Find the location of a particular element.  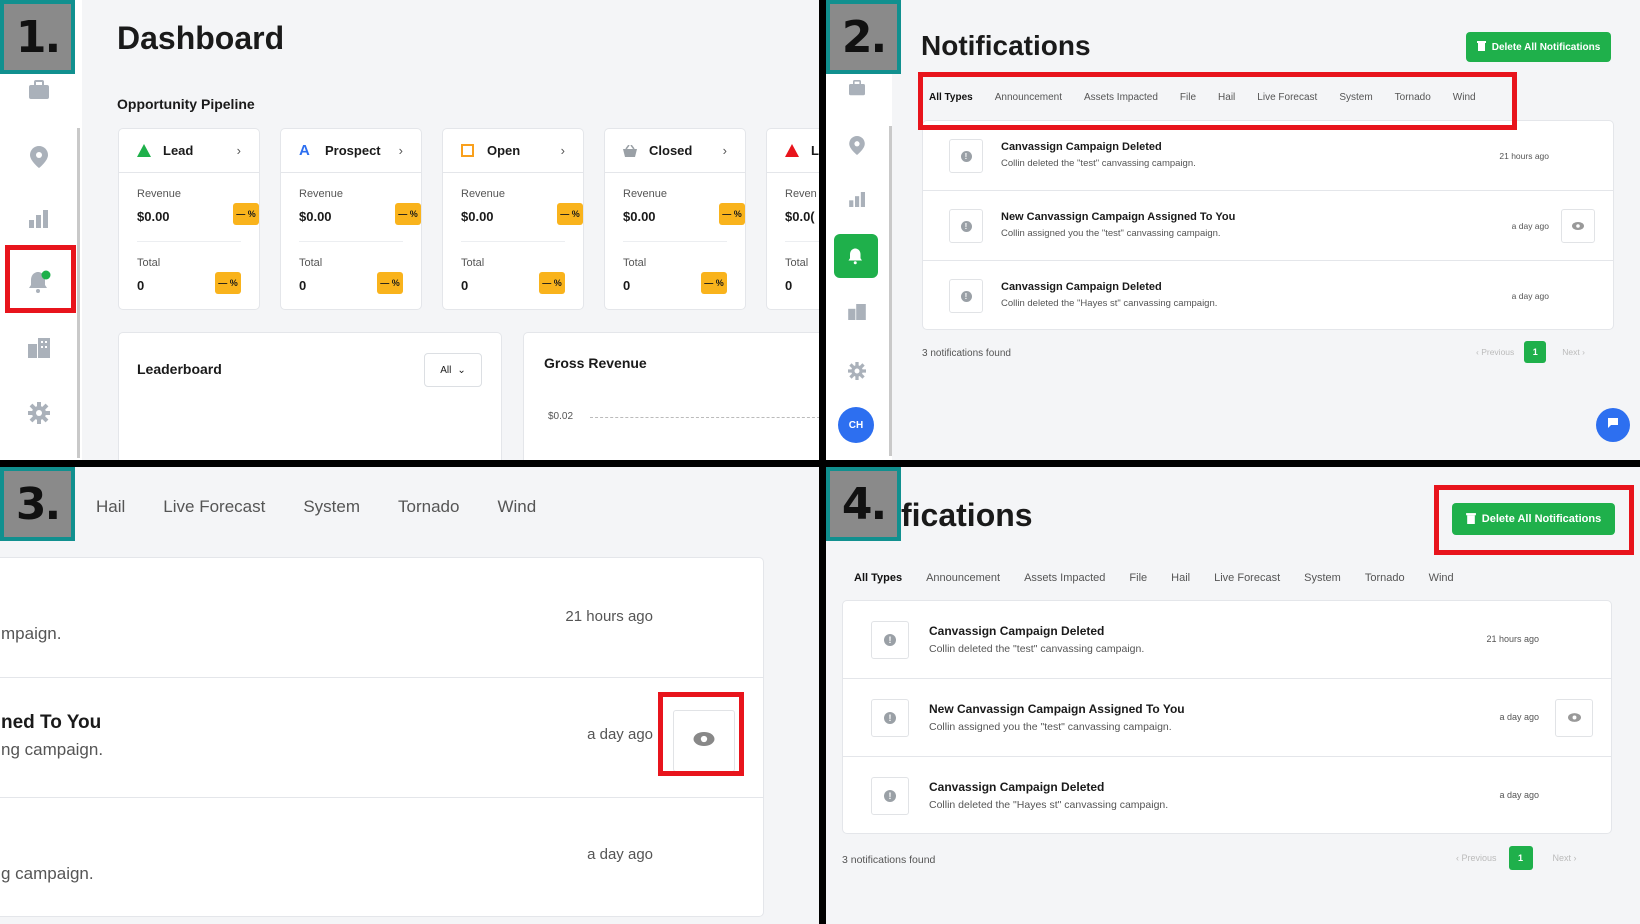

highlight-tabs is located at coordinates (1217, 101).